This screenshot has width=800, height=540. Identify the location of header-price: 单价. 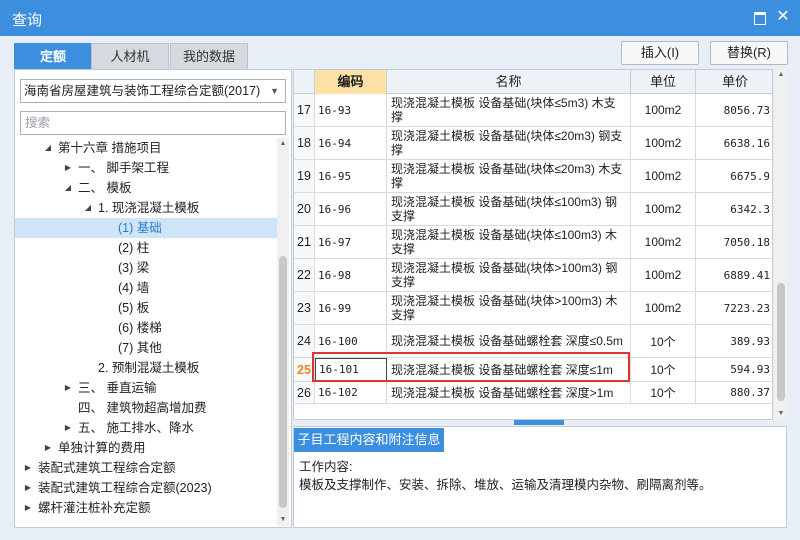
(734, 82).